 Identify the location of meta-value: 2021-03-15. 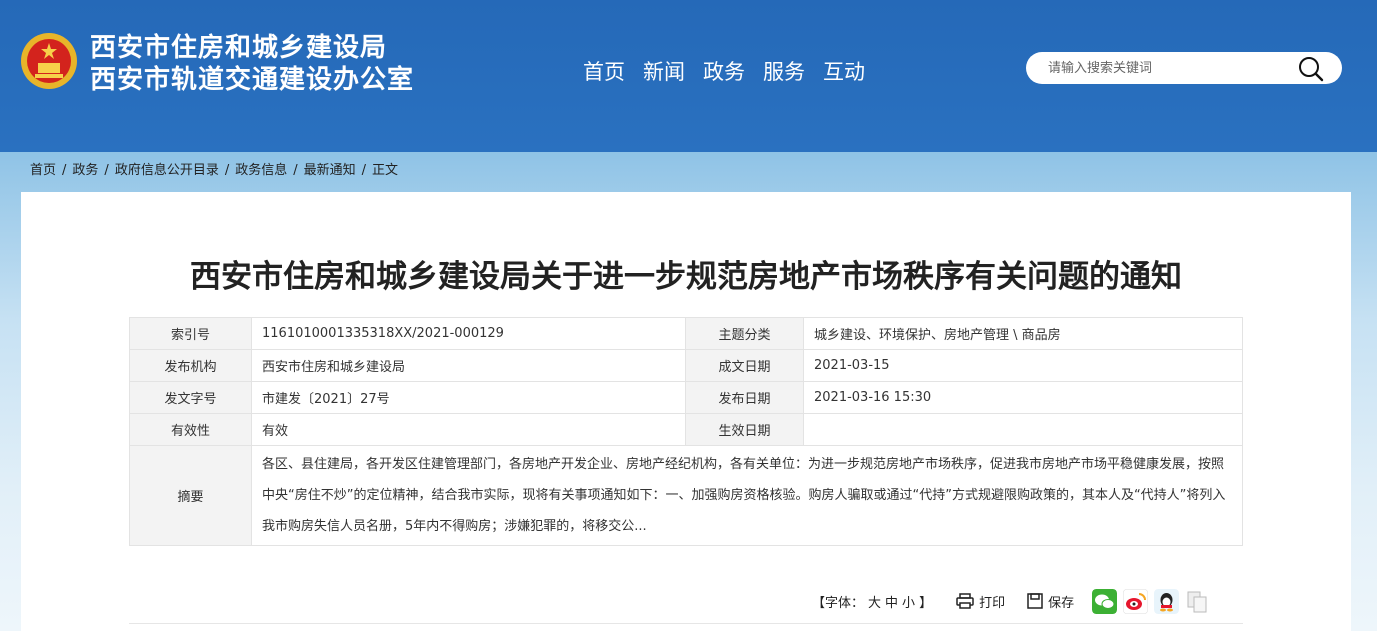
(1023, 365).